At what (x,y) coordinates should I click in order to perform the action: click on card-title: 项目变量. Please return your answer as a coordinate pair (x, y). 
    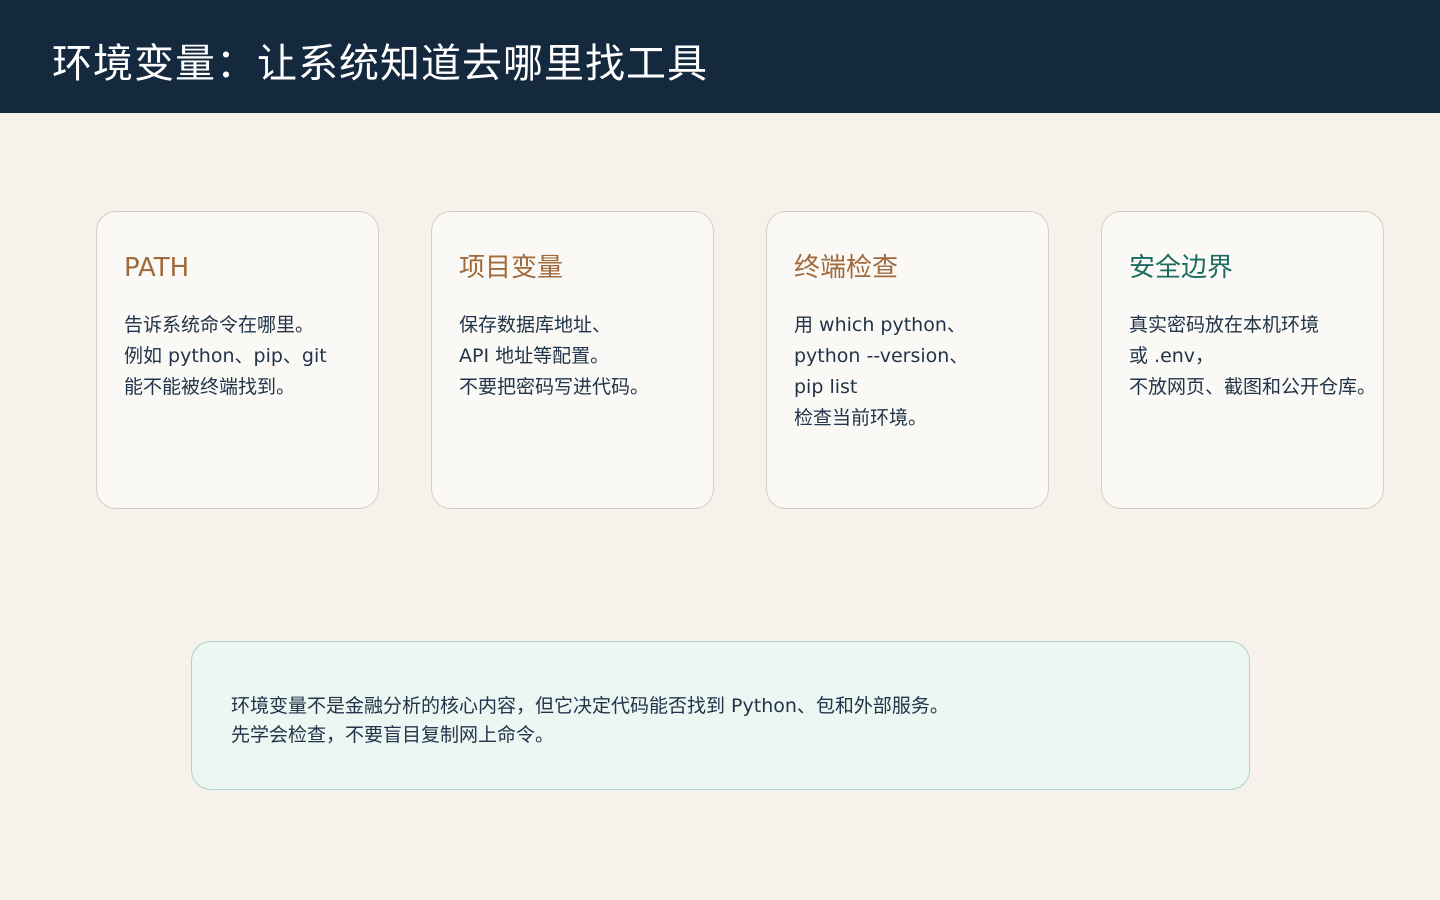
    Looking at the image, I should click on (511, 268).